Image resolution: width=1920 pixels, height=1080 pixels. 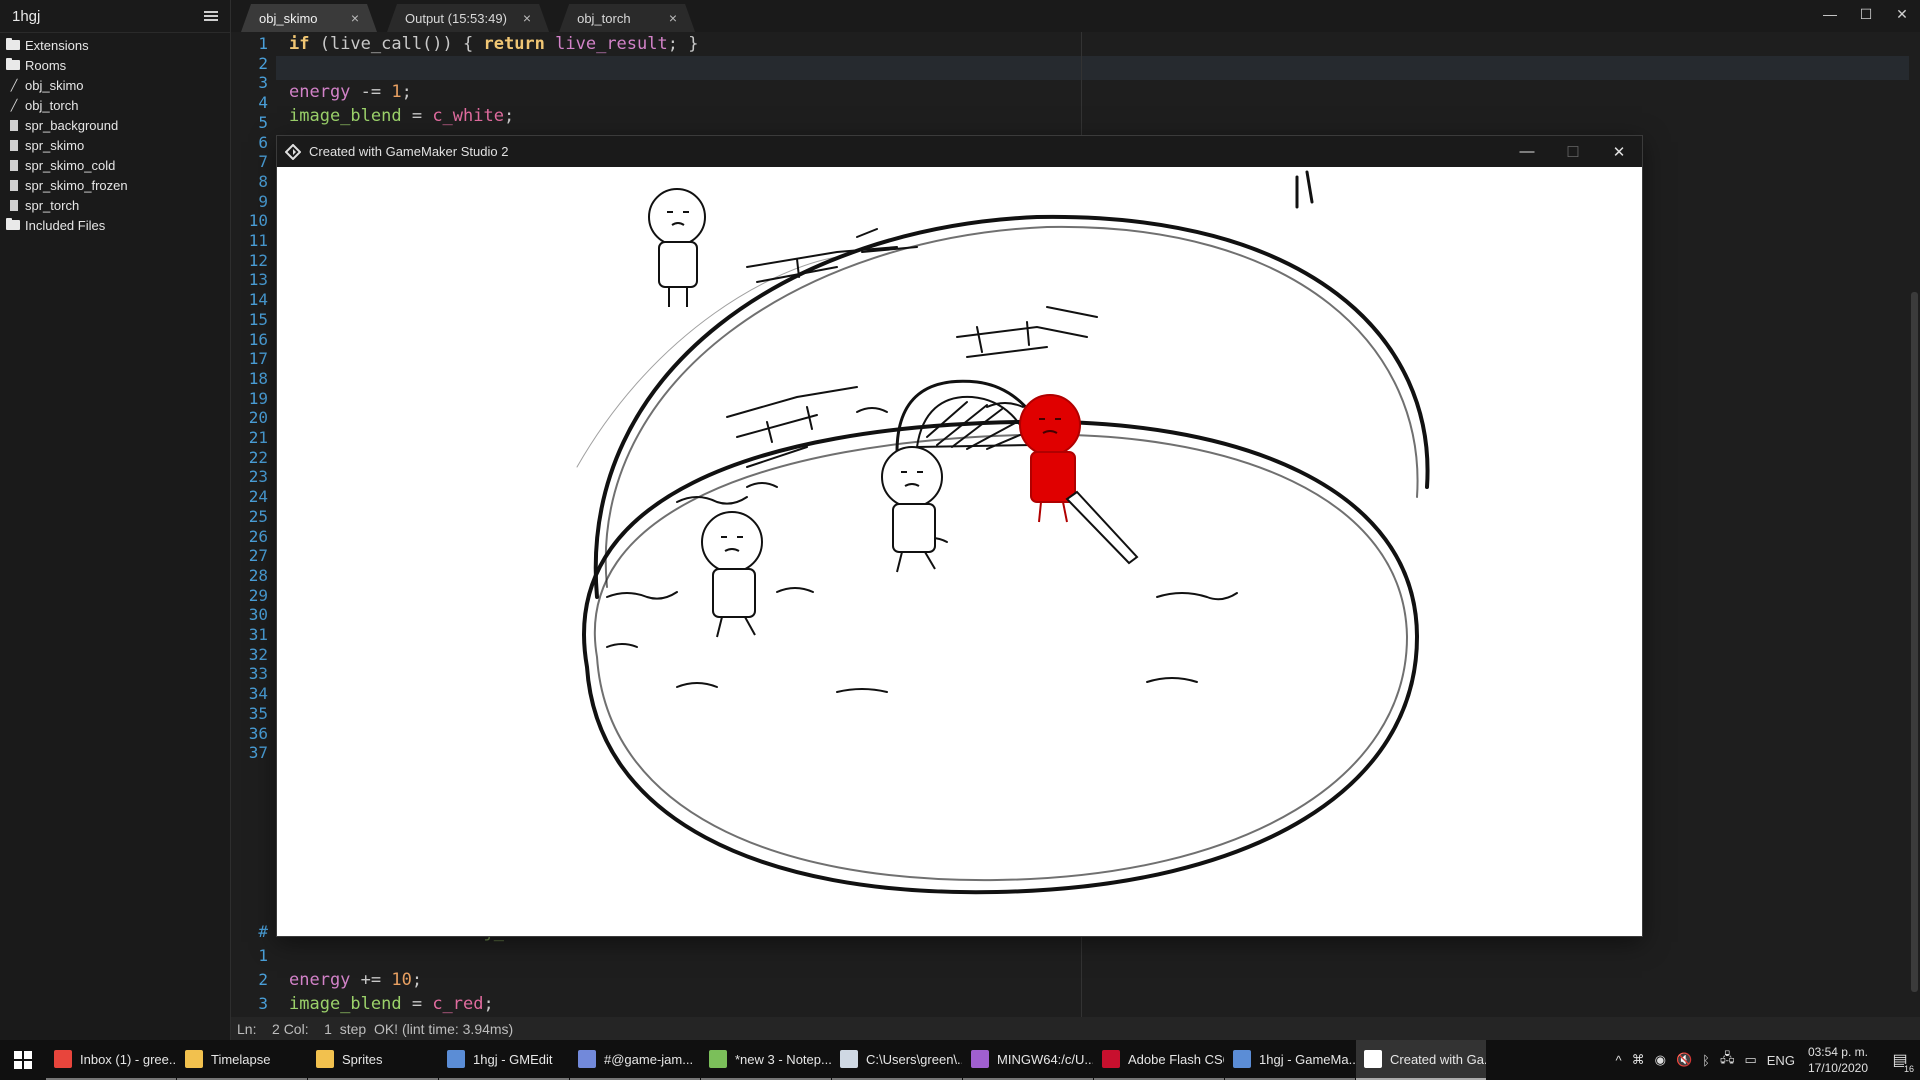 What do you see at coordinates (391, 1004) in the screenshot?
I see `code-line: image_blend = c_red;` at bounding box center [391, 1004].